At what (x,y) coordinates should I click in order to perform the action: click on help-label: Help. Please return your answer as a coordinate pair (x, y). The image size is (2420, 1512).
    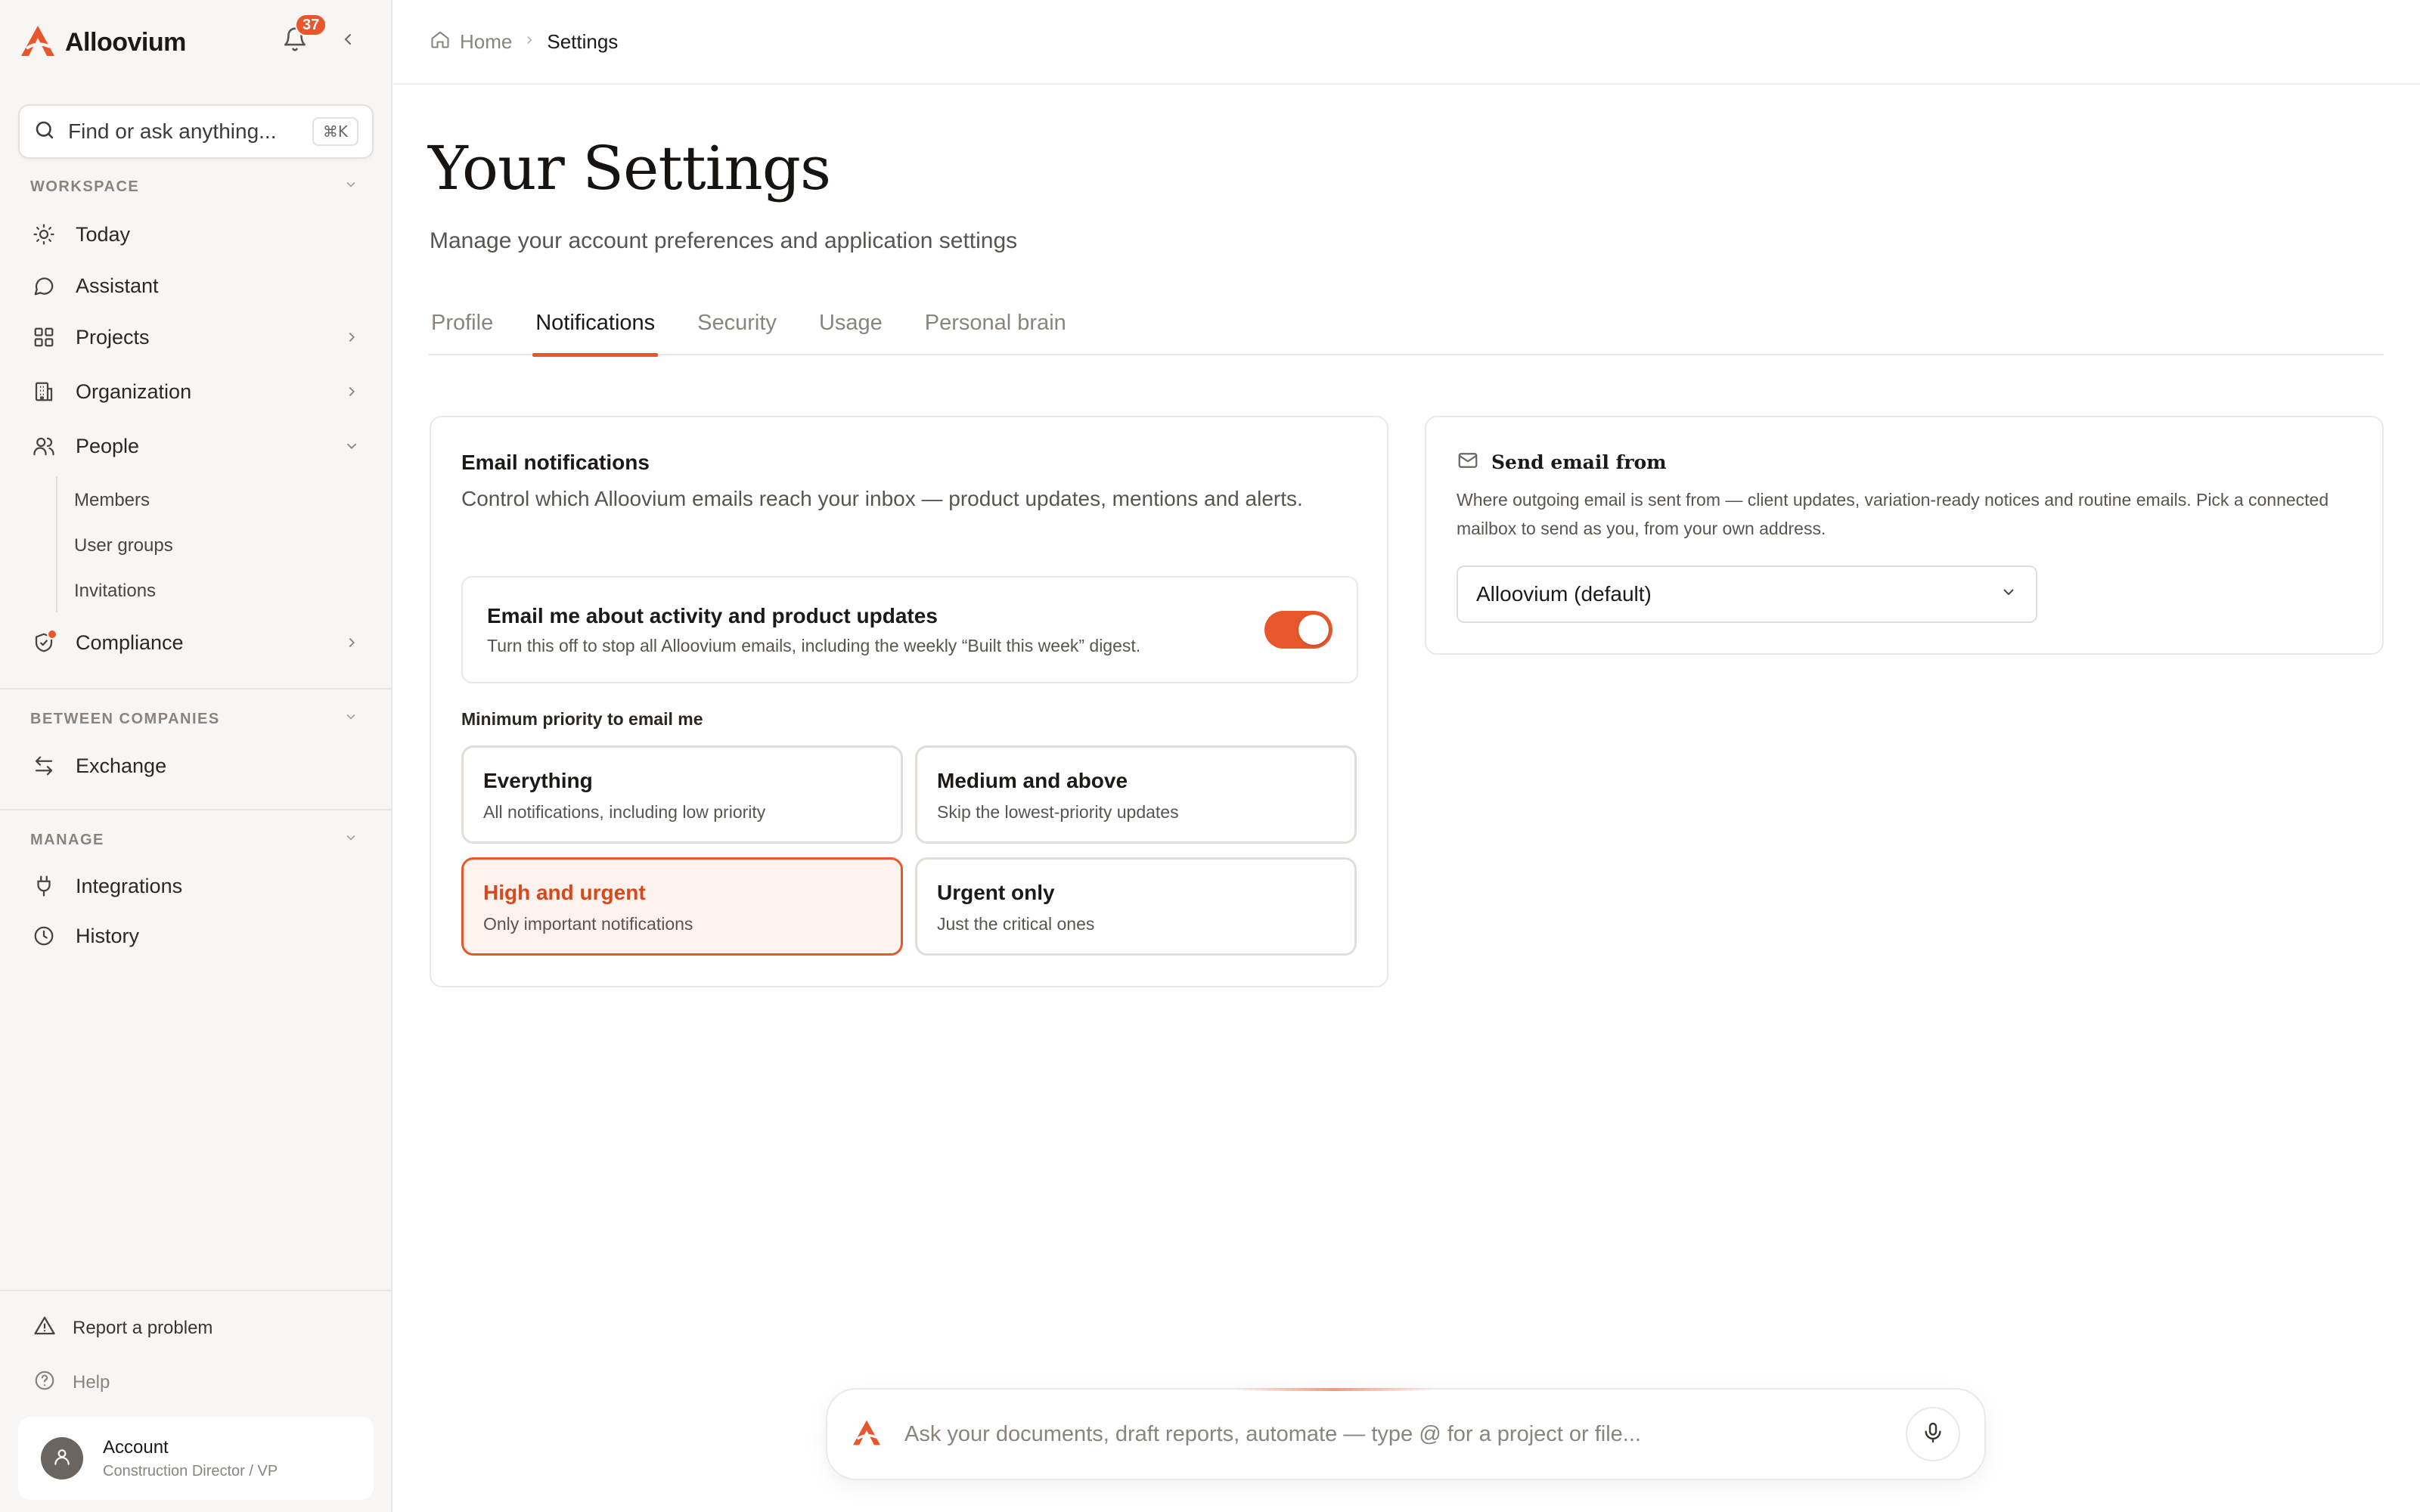
    Looking at the image, I should click on (91, 1382).